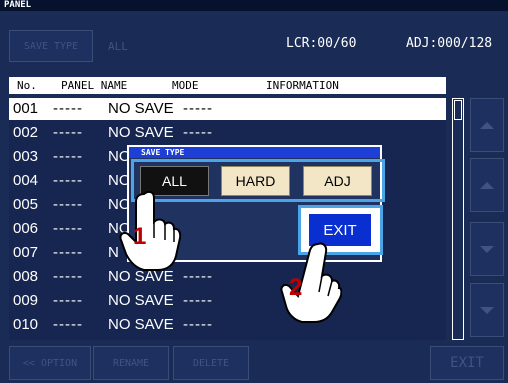 The height and width of the screenshot is (383, 508). What do you see at coordinates (458, 219) in the screenshot?
I see `scrollbar` at bounding box center [458, 219].